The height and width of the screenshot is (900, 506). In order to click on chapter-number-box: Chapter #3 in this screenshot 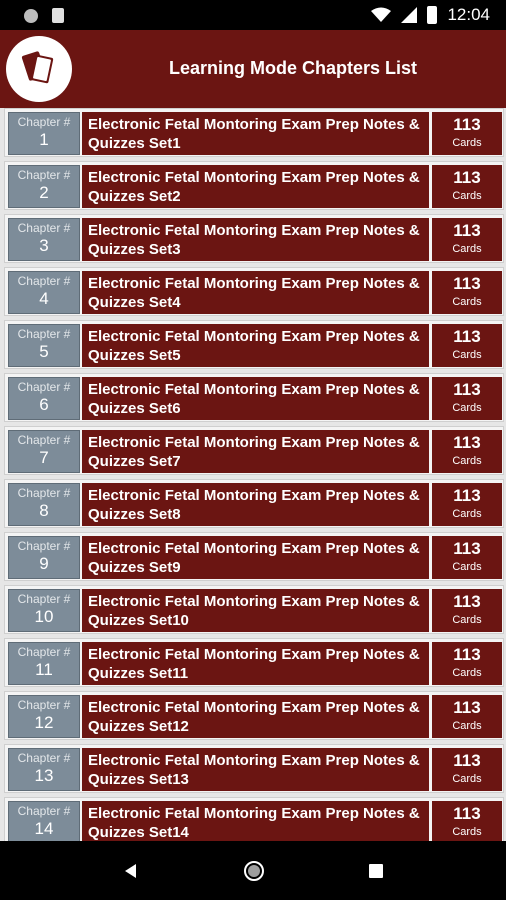, I will do `click(44, 239)`.